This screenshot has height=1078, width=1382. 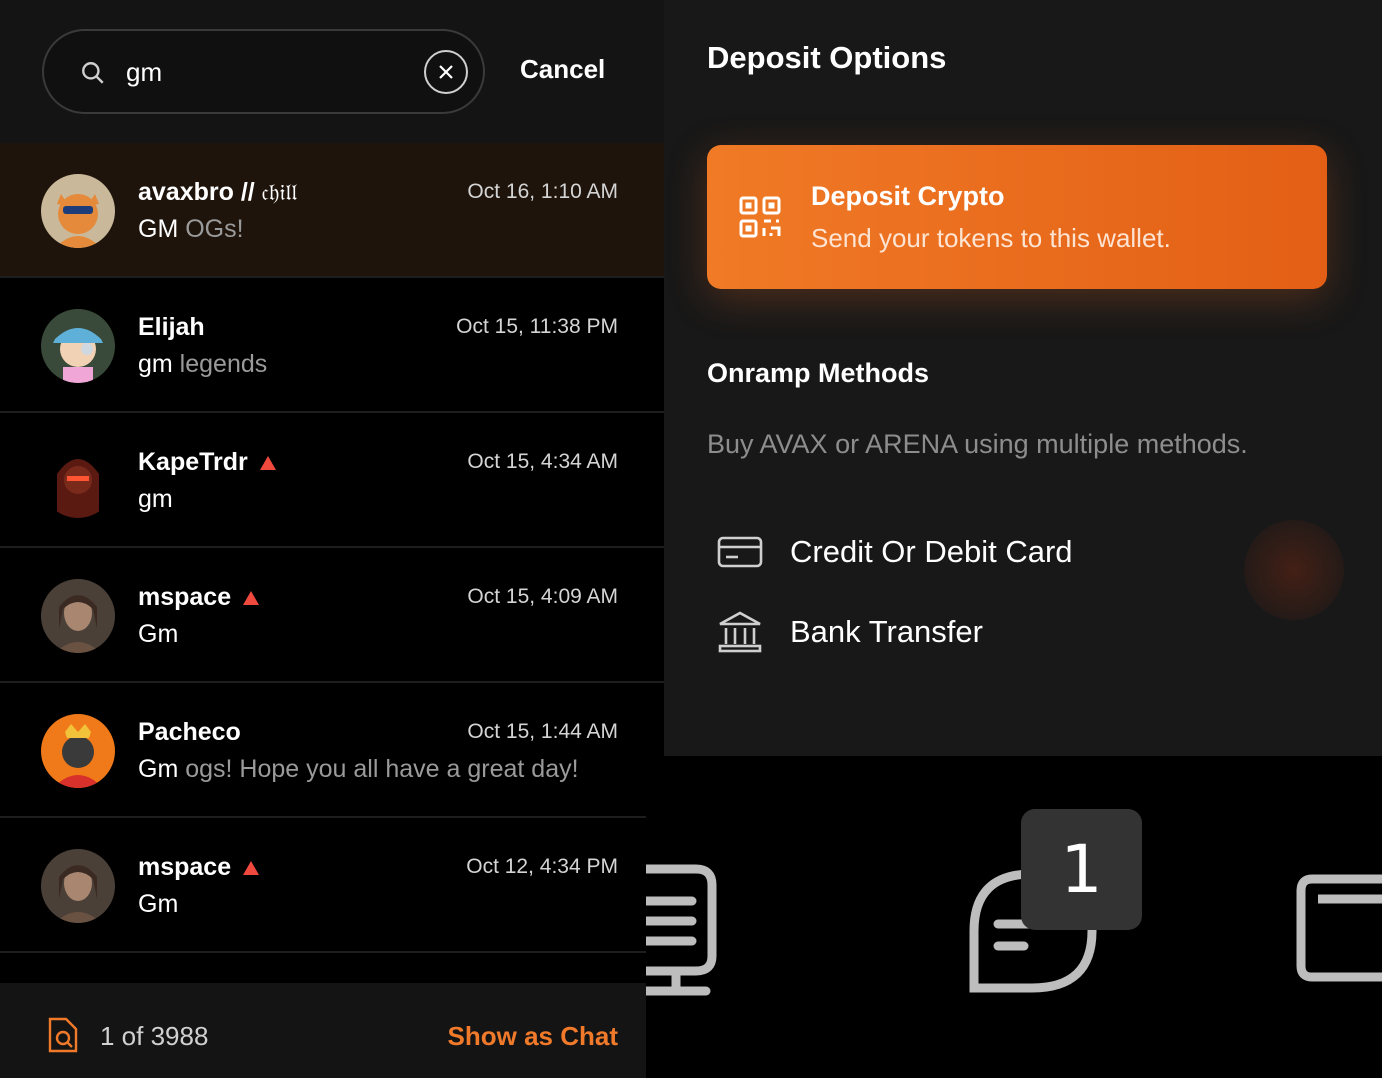 What do you see at coordinates (886, 631) in the screenshot?
I see `bank-transfer-label: Bank Transfer` at bounding box center [886, 631].